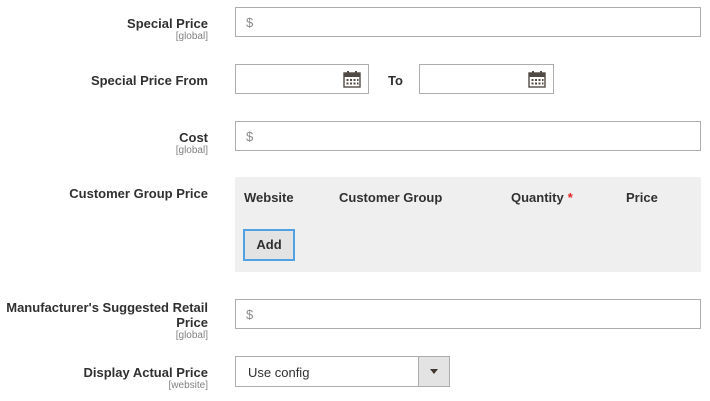  What do you see at coordinates (269, 197) in the screenshot?
I see `column-header-website: Website` at bounding box center [269, 197].